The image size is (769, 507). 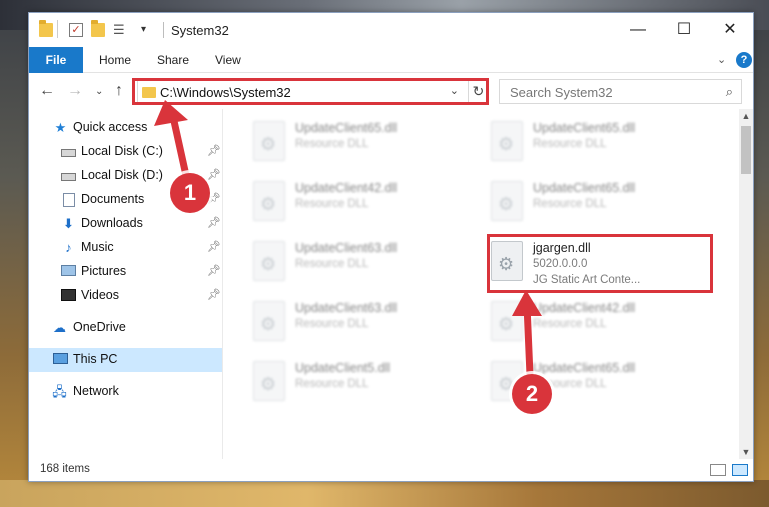 I want to click on step-2-badge: 2, so click(x=532, y=394).